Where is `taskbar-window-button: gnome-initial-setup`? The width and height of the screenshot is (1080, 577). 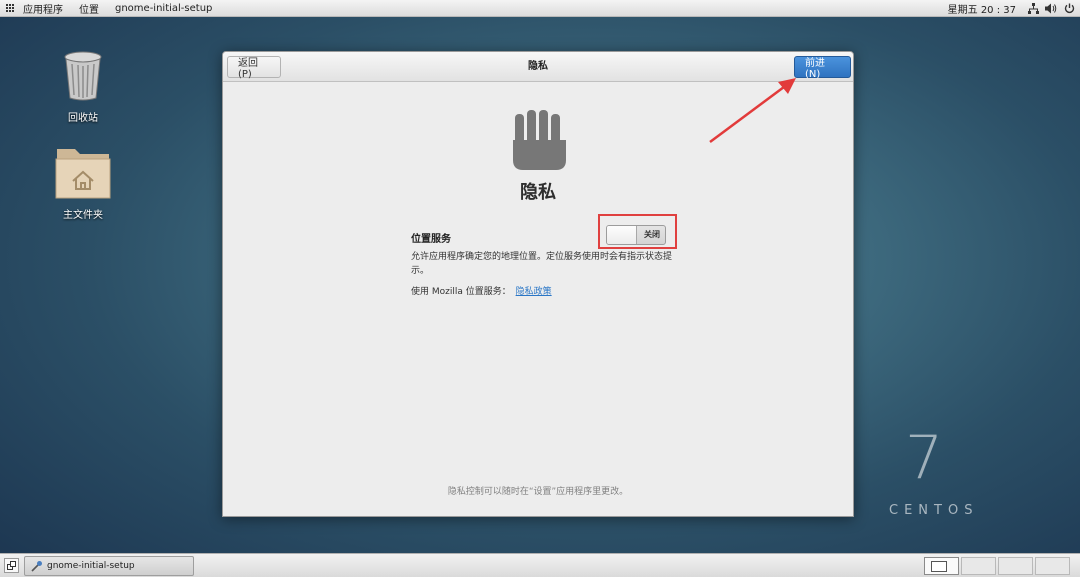
taskbar-window-button: gnome-initial-setup is located at coordinates (109, 566).